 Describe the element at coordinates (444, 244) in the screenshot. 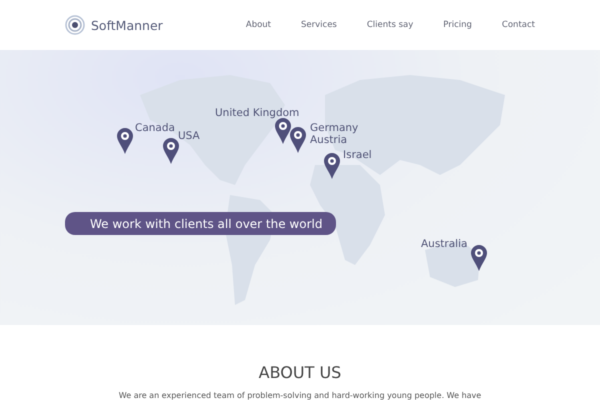

I see `location-label: Australia` at that location.